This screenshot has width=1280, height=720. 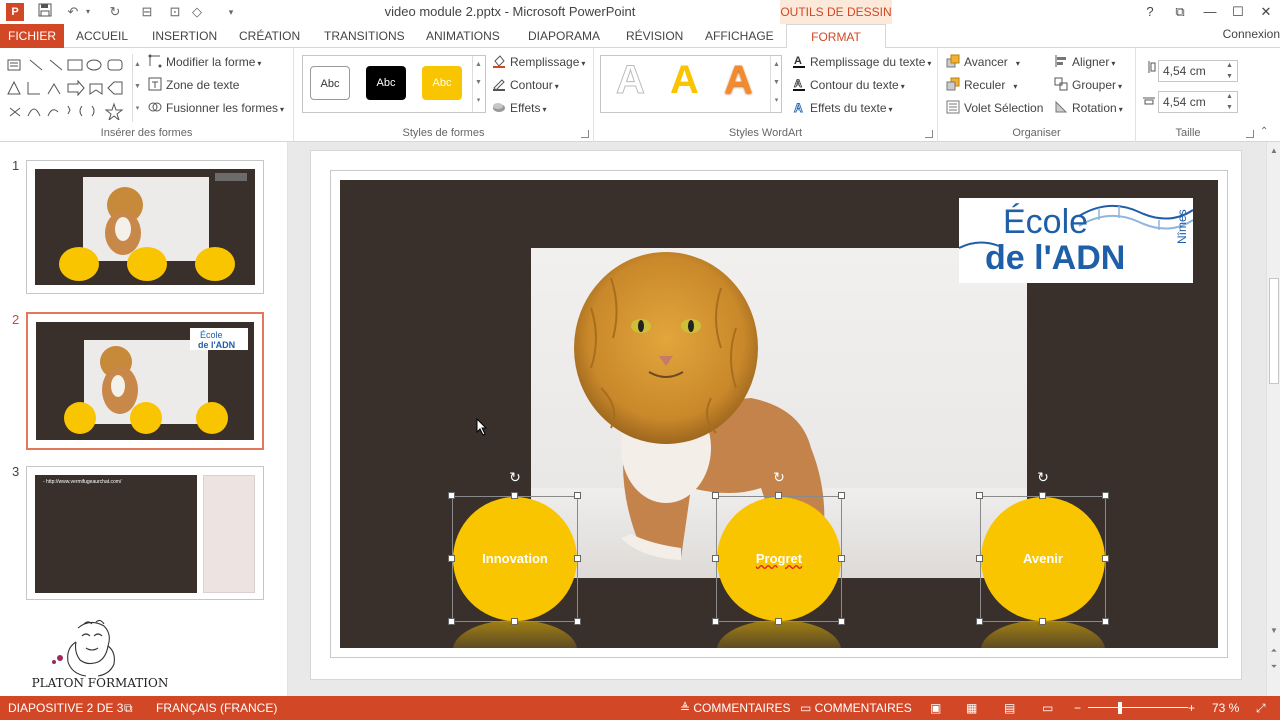 What do you see at coordinates (525, 85) in the screenshot?
I see `shape-outline-button: Contour ▾` at bounding box center [525, 85].